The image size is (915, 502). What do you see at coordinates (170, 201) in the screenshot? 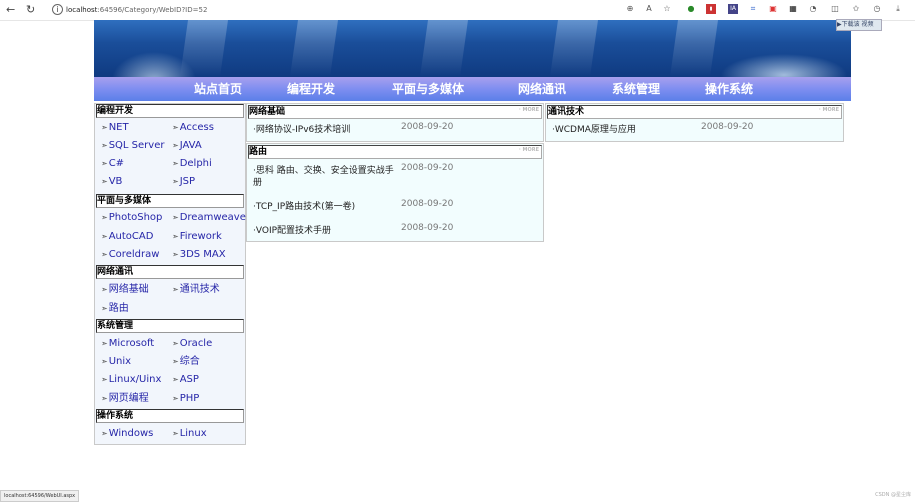
I see `sidebar-section-title: 平面与多媒体` at bounding box center [170, 201].